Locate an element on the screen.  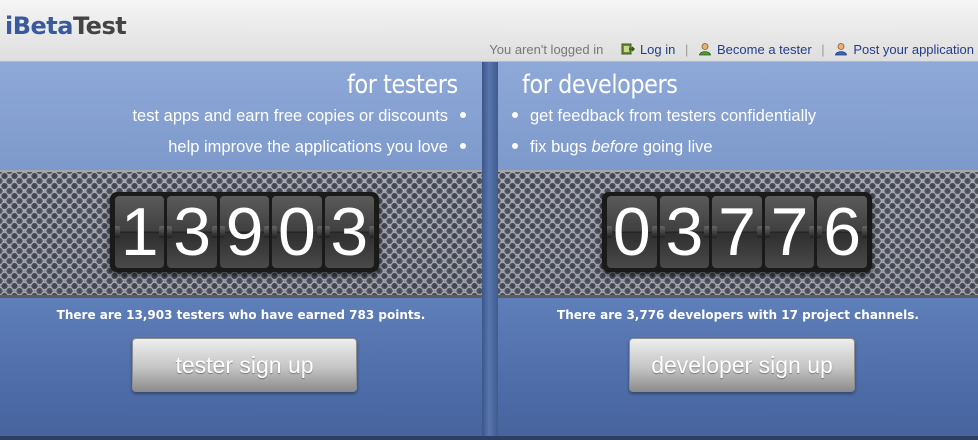
testers-bullet-text: help improve the applications you love is located at coordinates (308, 147).